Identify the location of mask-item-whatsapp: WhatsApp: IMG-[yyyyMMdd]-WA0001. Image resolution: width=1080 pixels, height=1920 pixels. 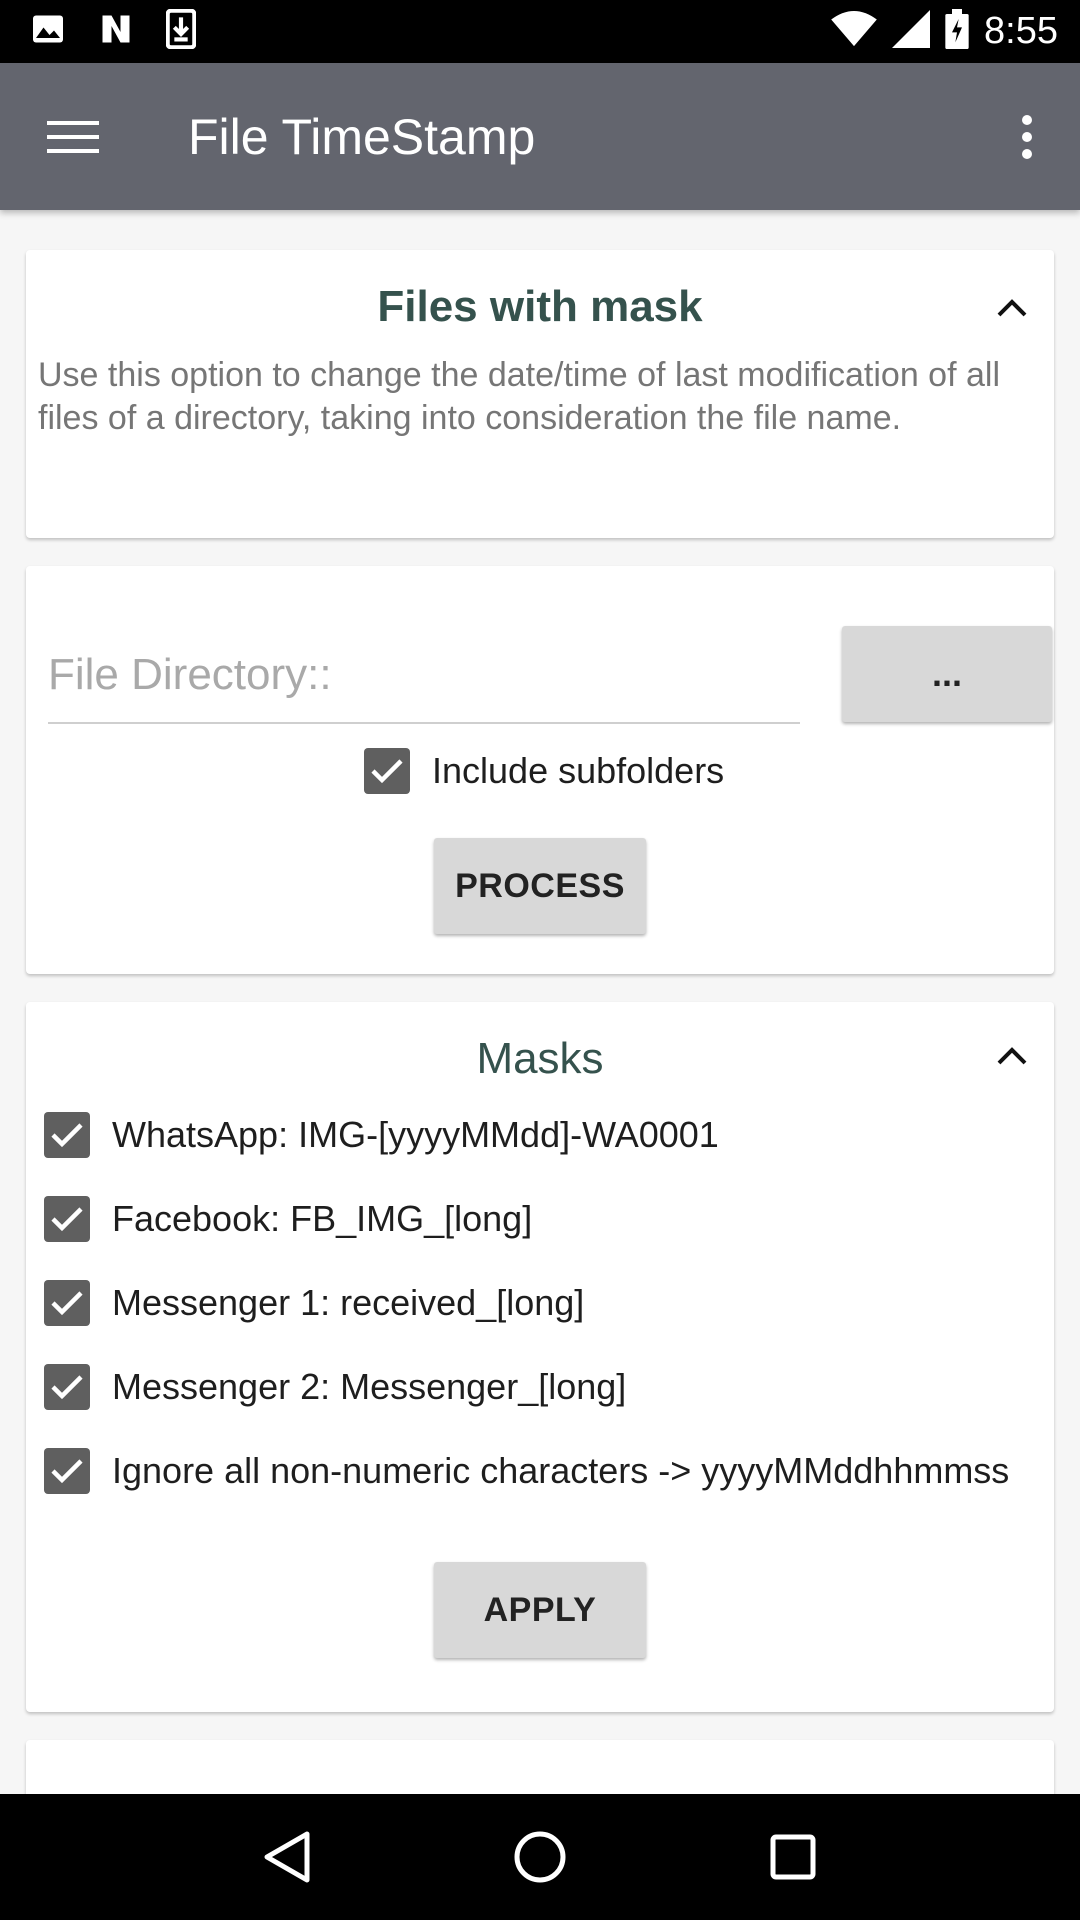
(381, 1135).